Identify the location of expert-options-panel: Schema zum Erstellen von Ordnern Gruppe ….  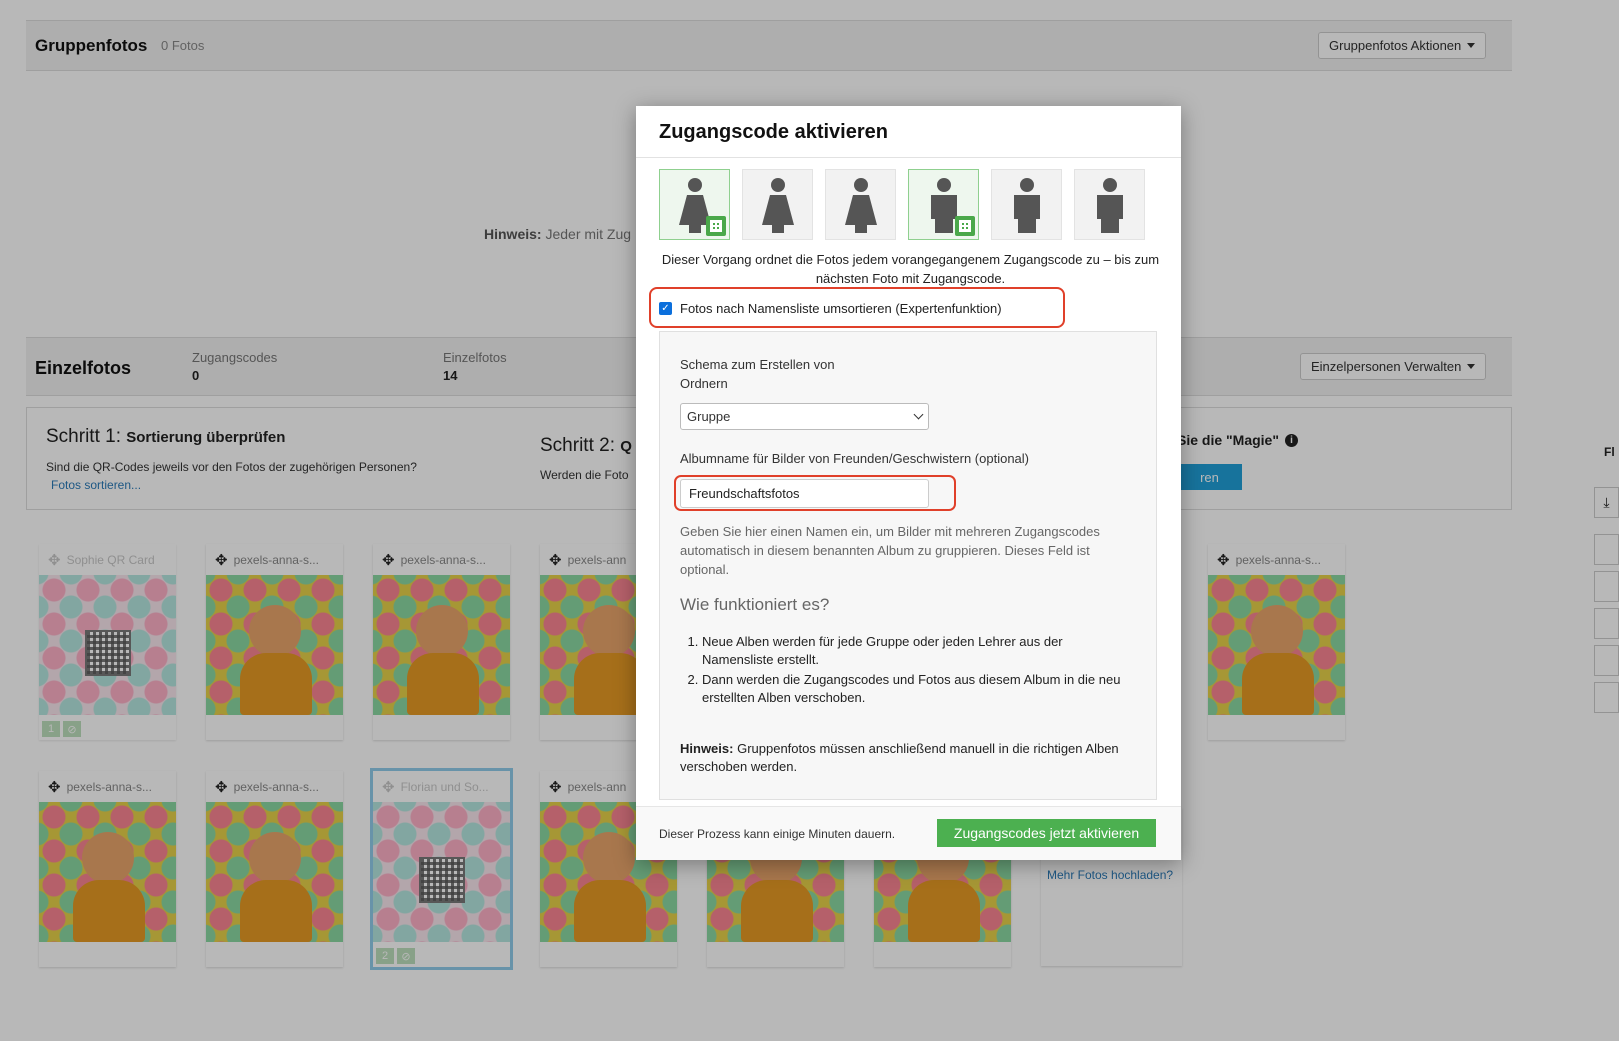
(908, 565).